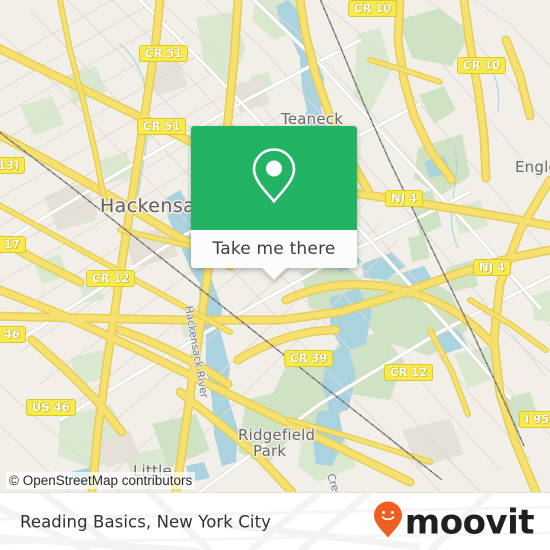  Describe the element at coordinates (13, 165) in the screenshot. I see `road-shield: 13)` at that location.